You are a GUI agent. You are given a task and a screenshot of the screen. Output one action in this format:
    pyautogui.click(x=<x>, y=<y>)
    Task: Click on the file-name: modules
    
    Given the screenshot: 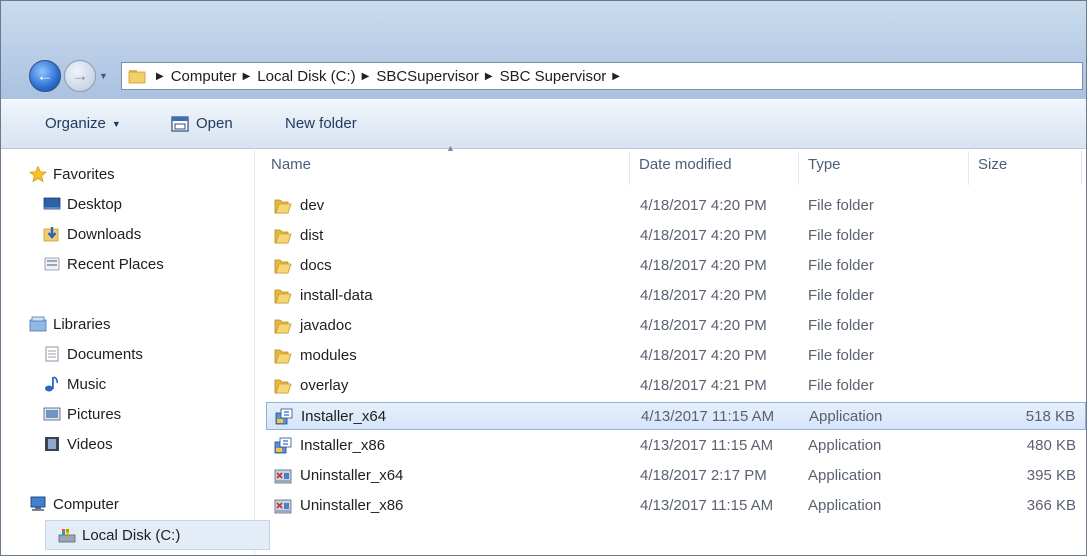 What is the action you would take?
    pyautogui.click(x=328, y=355)
    